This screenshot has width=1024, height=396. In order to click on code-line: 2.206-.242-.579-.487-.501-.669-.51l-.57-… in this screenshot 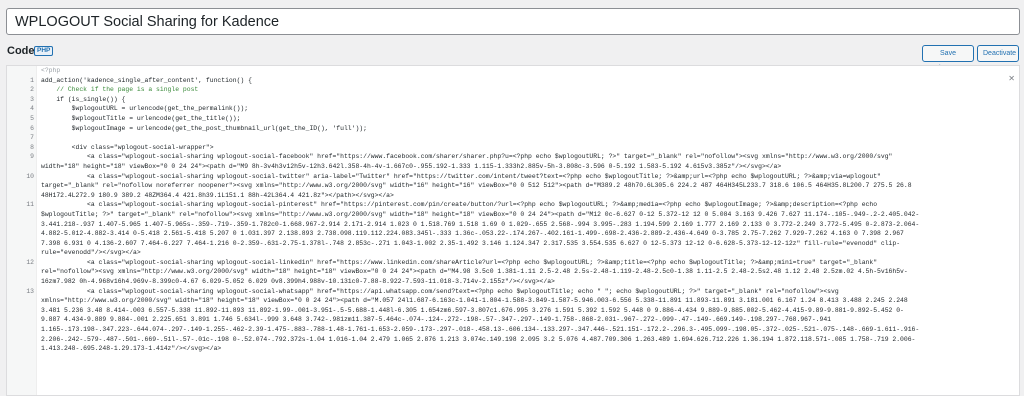, I will do `click(507, 340)`.